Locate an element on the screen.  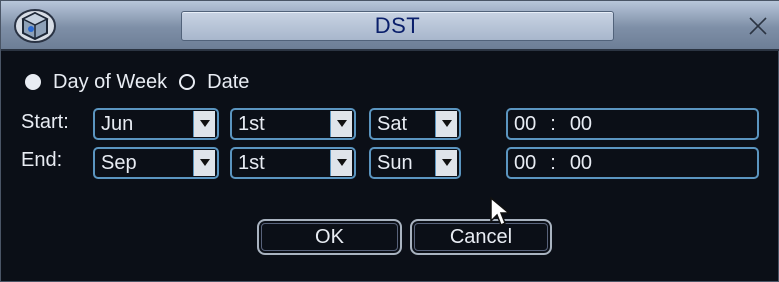
ok-button: OK is located at coordinates (329, 237).